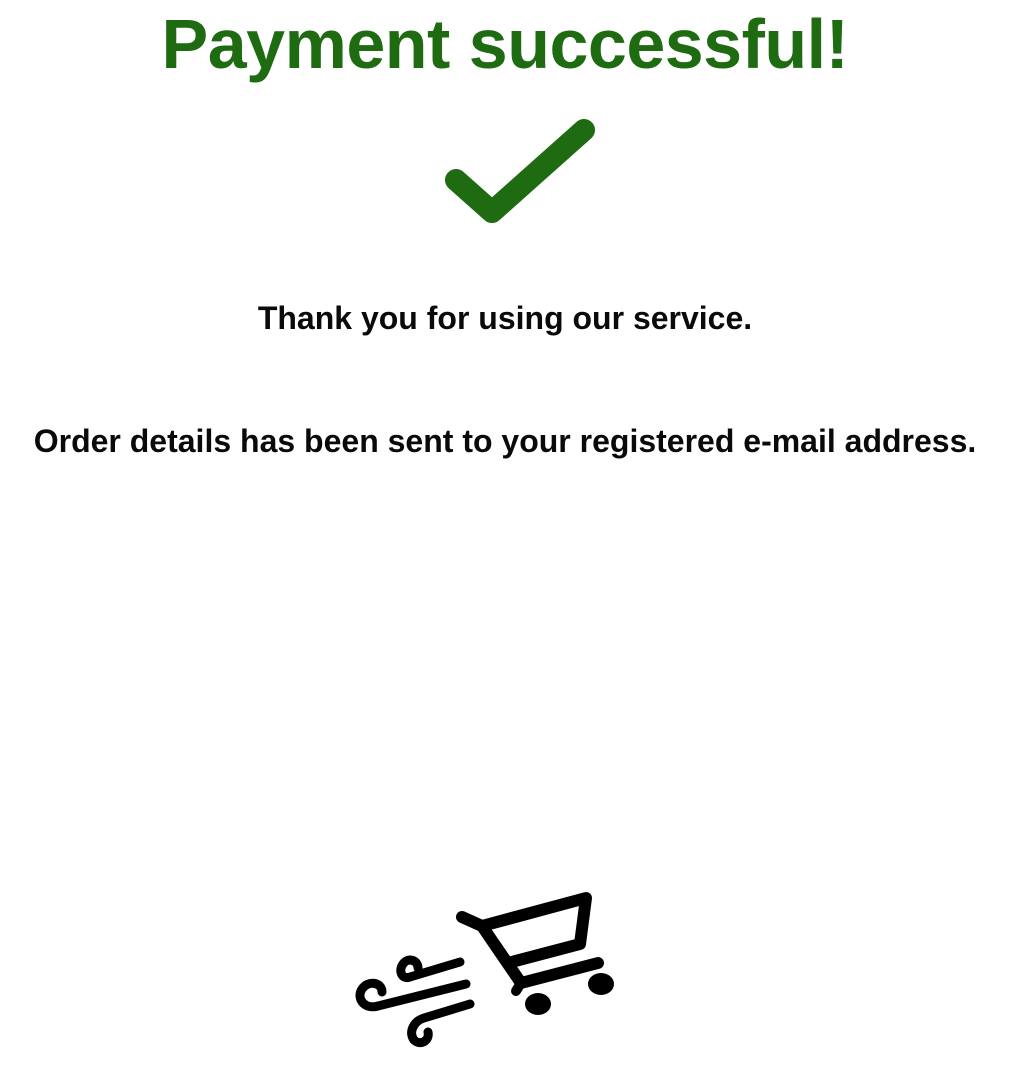 The height and width of the screenshot is (1079, 1010). I want to click on checkmark-stroke, so click(520, 171).